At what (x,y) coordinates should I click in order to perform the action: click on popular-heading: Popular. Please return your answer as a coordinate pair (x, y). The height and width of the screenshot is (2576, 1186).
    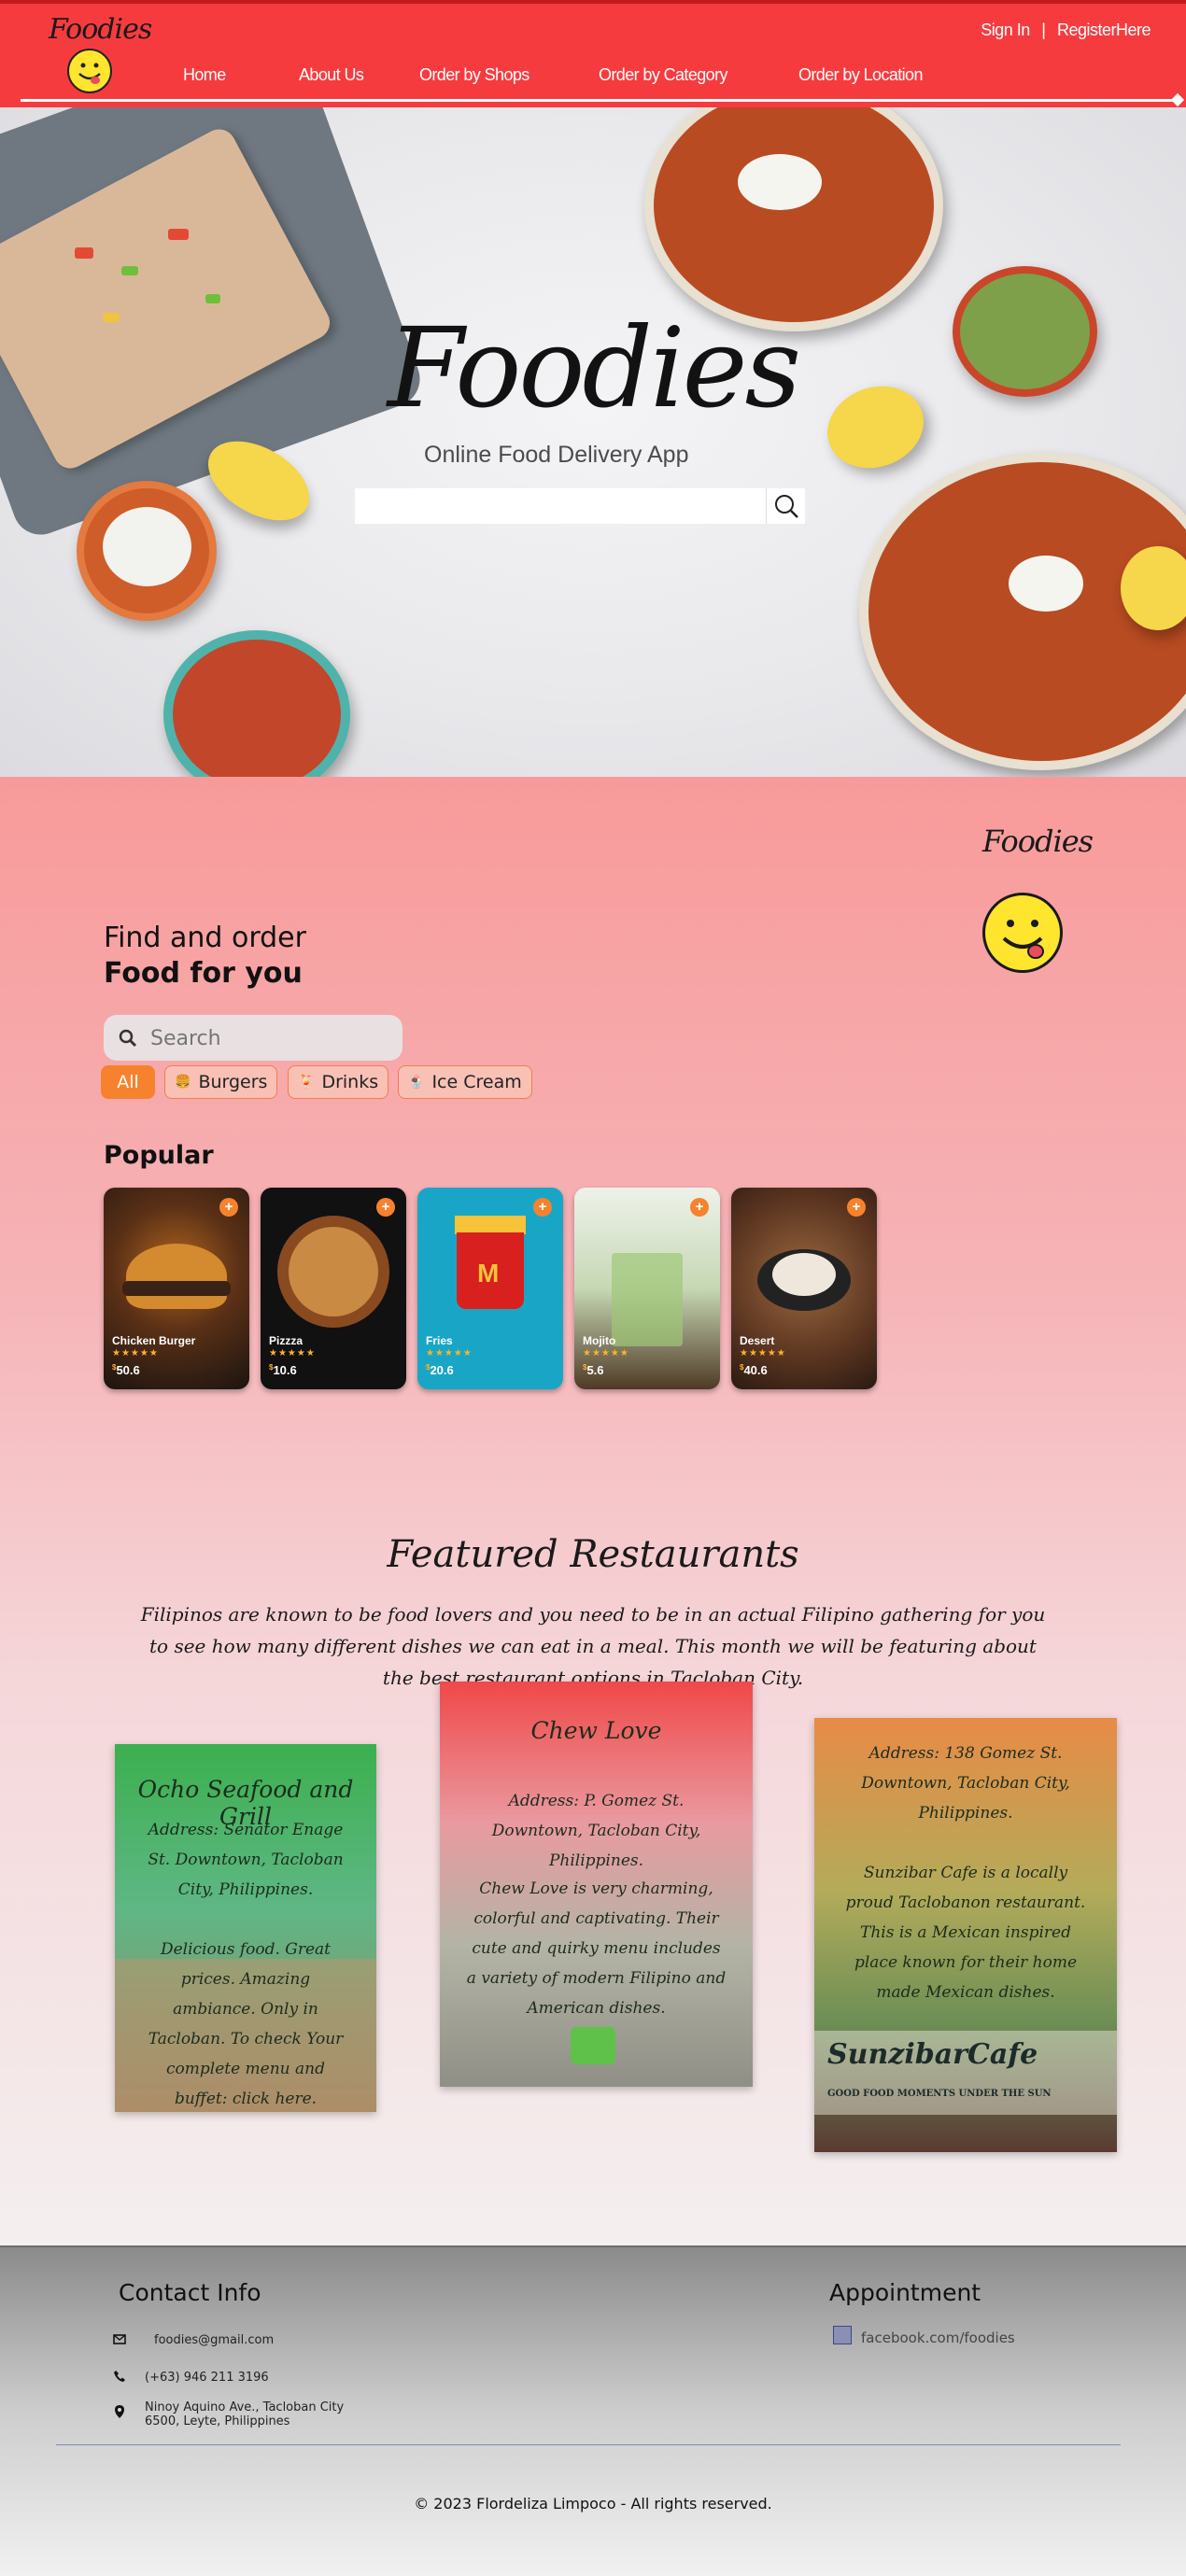
    Looking at the image, I should click on (159, 1155).